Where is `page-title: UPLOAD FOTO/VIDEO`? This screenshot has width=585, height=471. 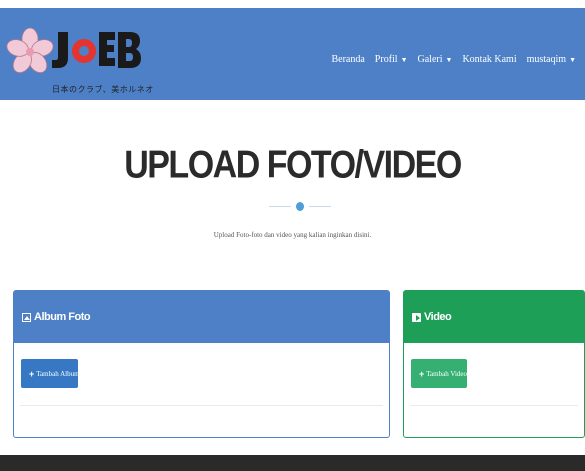
page-title: UPLOAD FOTO/VIDEO is located at coordinates (293, 165).